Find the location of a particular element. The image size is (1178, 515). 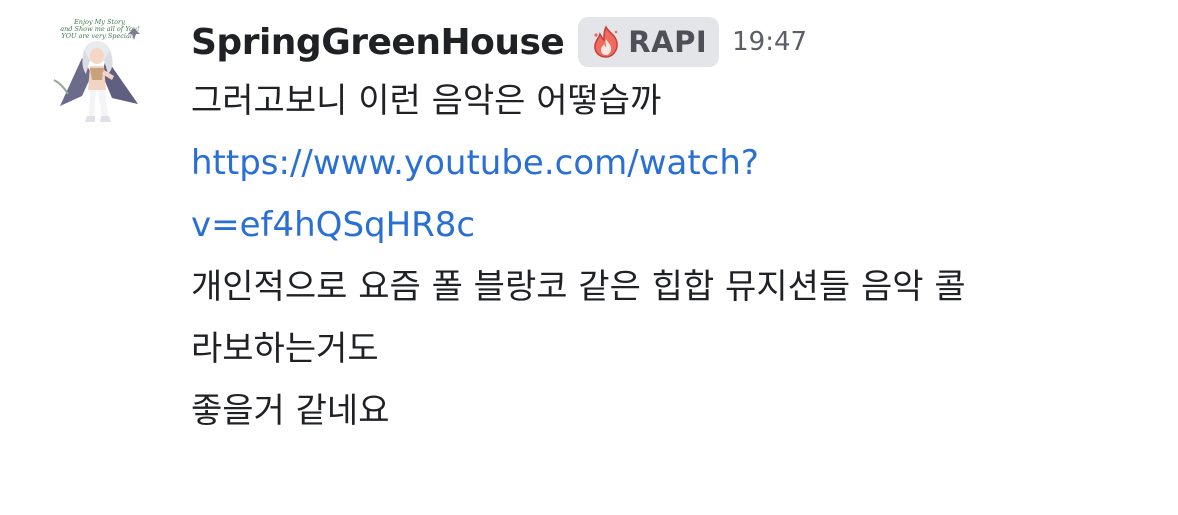

link-line-2: v=ef4hQSqHR8c is located at coordinates (333, 225).